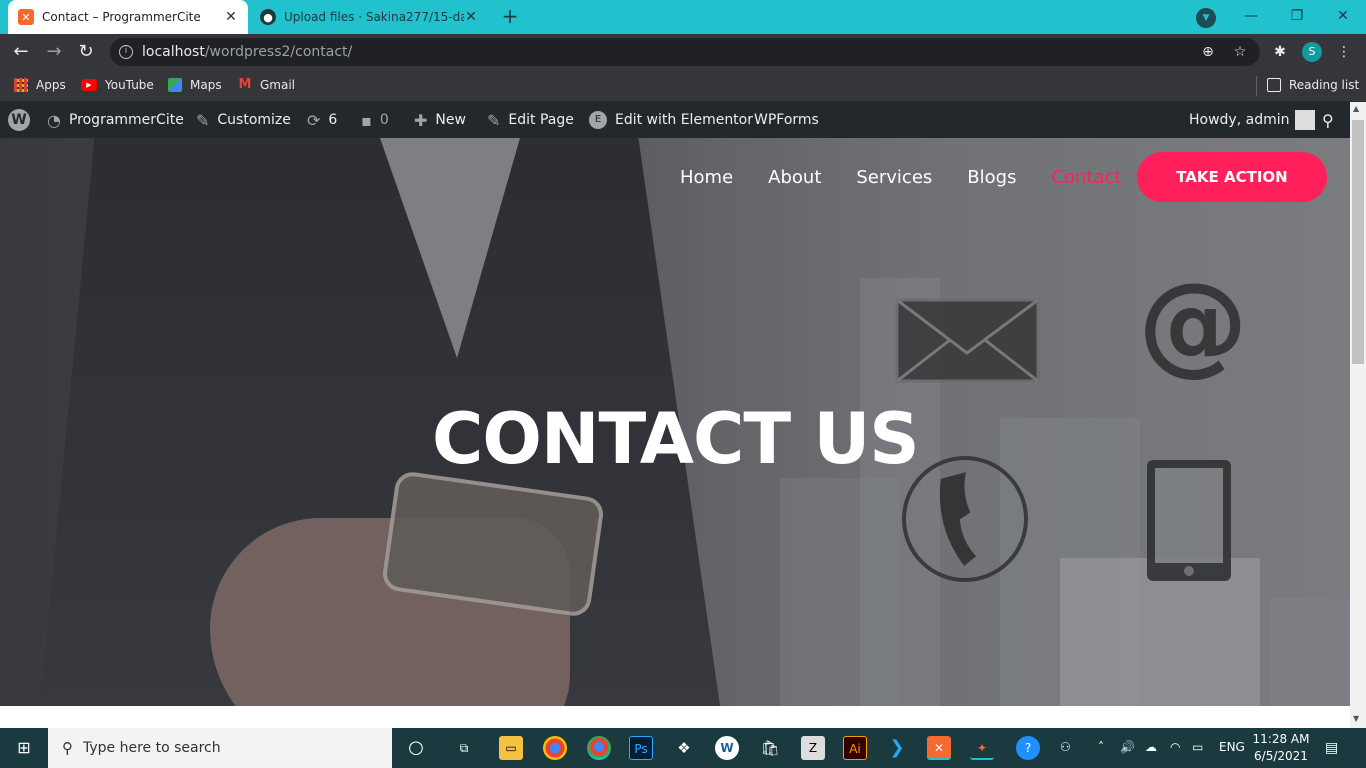 The width and height of the screenshot is (1366, 768). I want to click on back-button: ←, so click(21, 52).